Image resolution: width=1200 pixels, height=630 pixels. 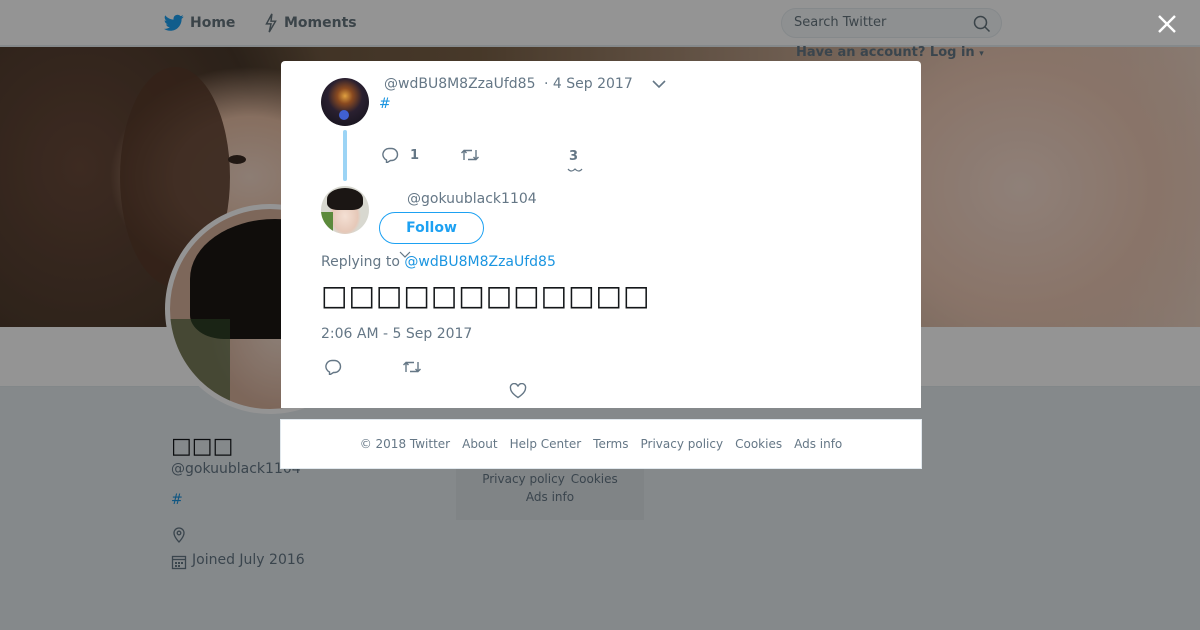 I want to click on replying-to-link: @wdBU8M8ZzaUfd85, so click(x=479, y=262).